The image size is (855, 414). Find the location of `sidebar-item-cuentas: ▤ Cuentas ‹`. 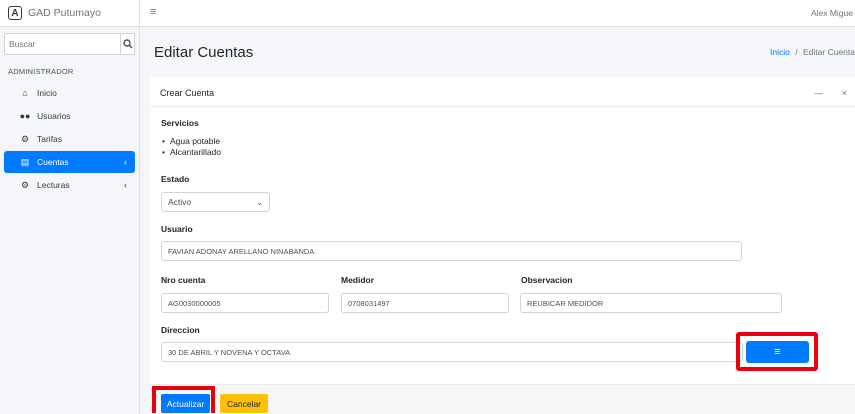

sidebar-item-cuentas: ▤ Cuentas ‹ is located at coordinates (69, 162).